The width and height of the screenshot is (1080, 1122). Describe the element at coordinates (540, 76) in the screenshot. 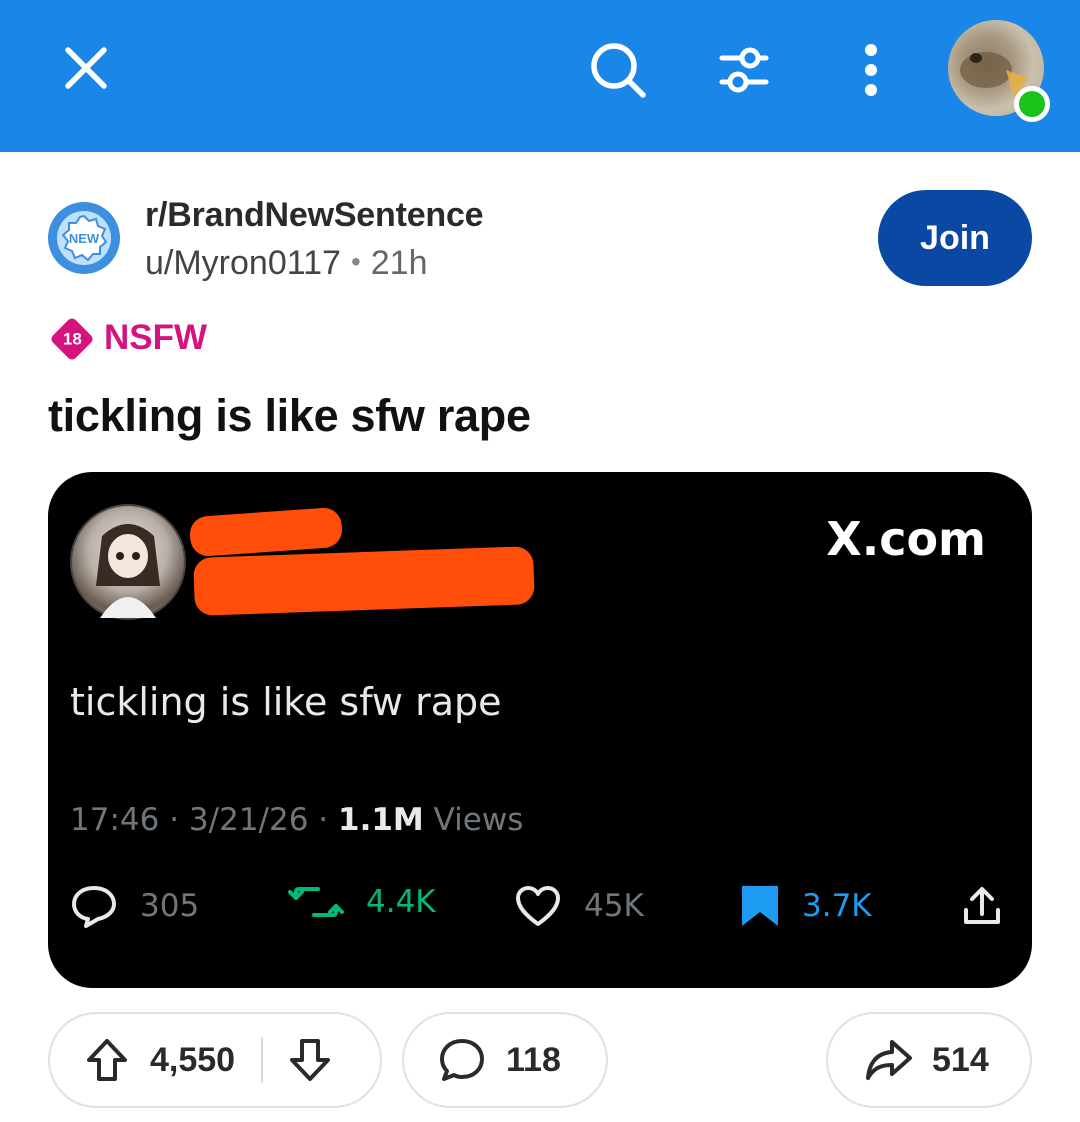

I see `top-app-bar` at that location.